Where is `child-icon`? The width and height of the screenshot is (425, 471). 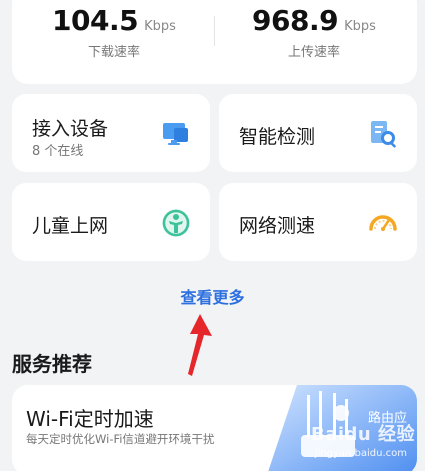 child-icon is located at coordinates (176, 223).